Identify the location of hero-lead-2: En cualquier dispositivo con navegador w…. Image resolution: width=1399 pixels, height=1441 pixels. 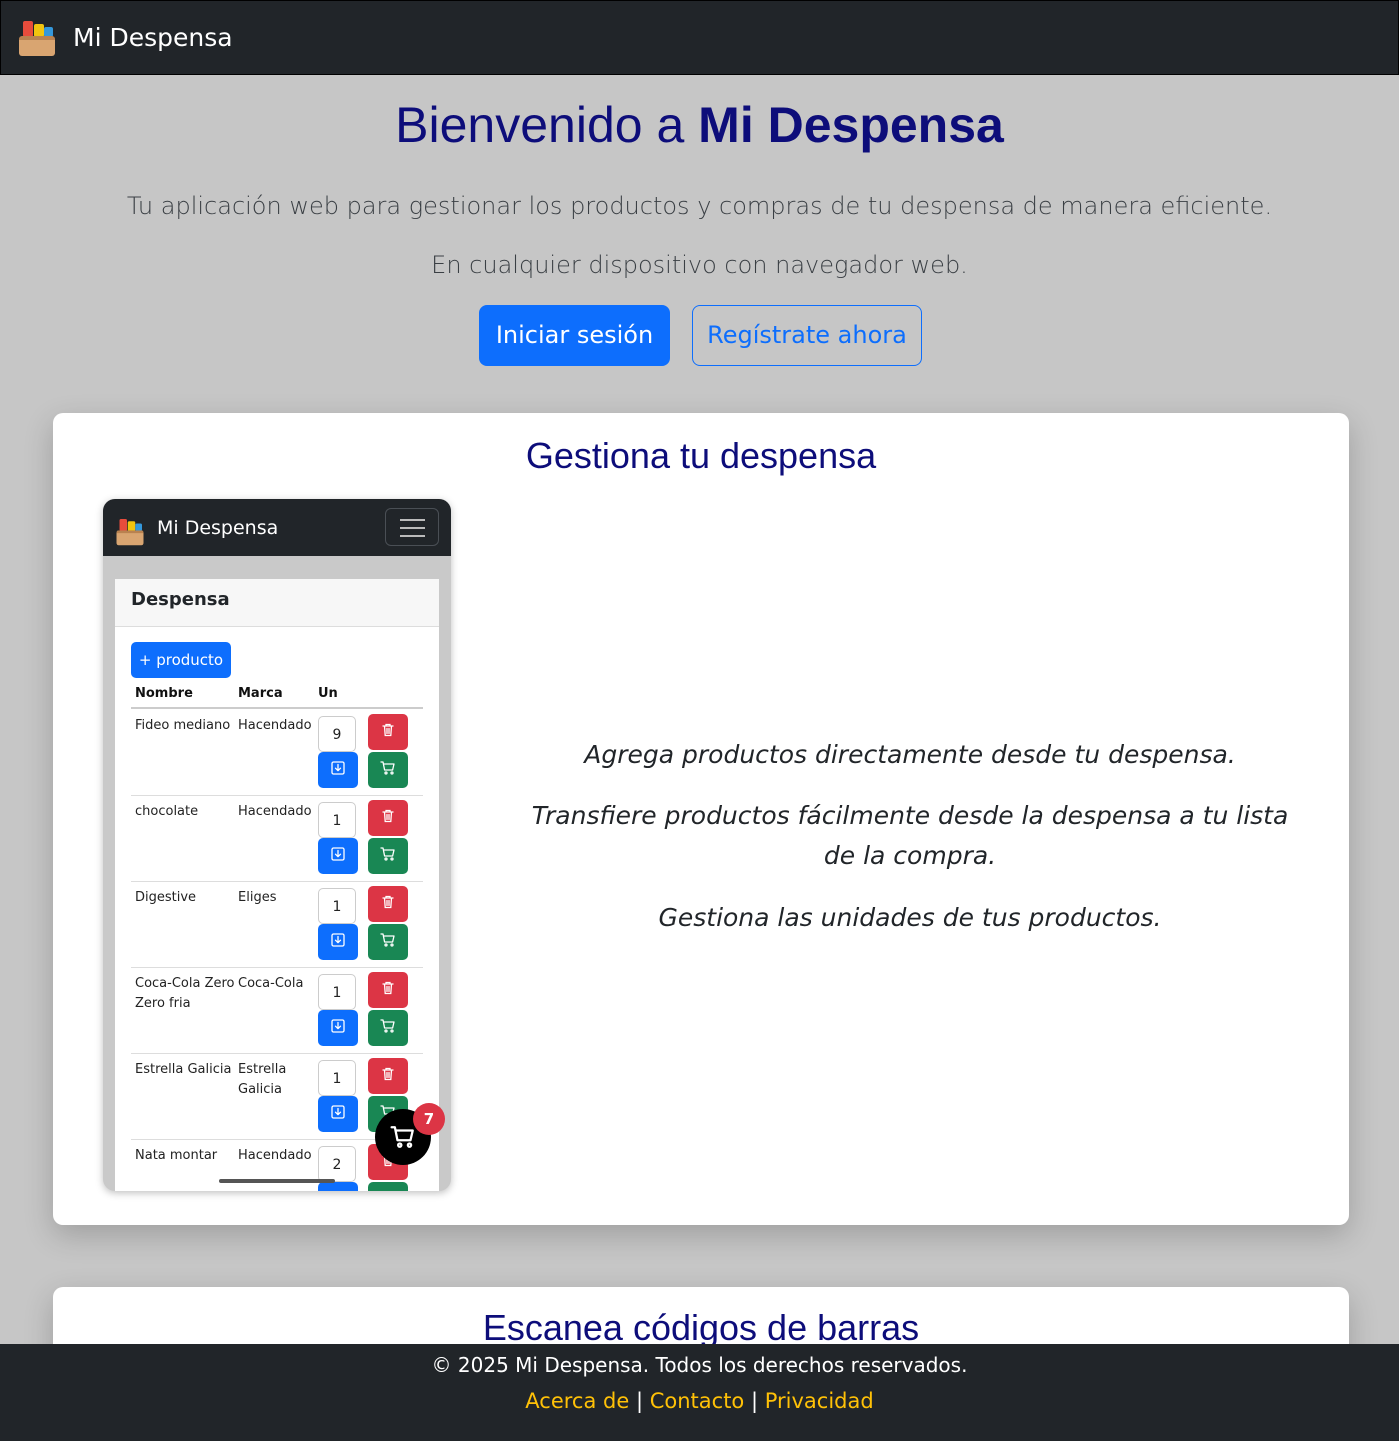
(699, 265).